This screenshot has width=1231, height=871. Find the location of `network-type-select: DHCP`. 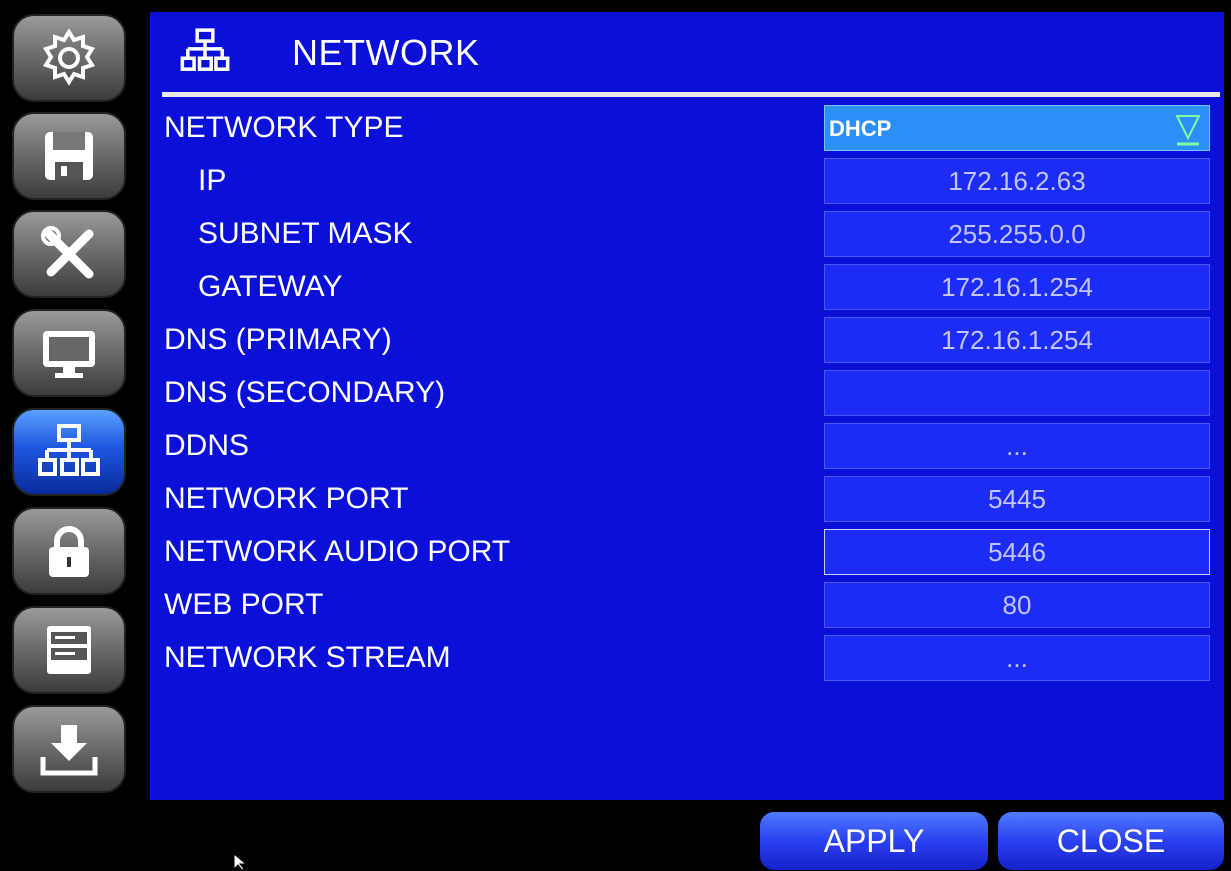

network-type-select: DHCP is located at coordinates (1017, 128).